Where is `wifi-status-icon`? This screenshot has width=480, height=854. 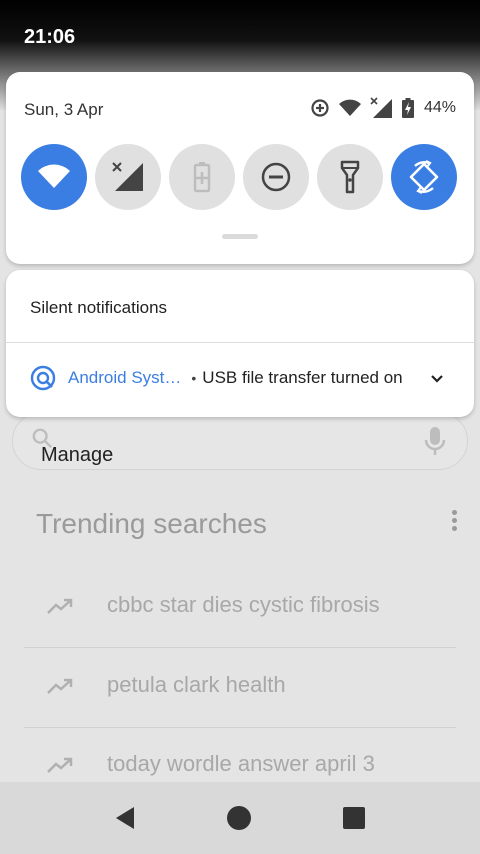
wifi-status-icon is located at coordinates (349, 107).